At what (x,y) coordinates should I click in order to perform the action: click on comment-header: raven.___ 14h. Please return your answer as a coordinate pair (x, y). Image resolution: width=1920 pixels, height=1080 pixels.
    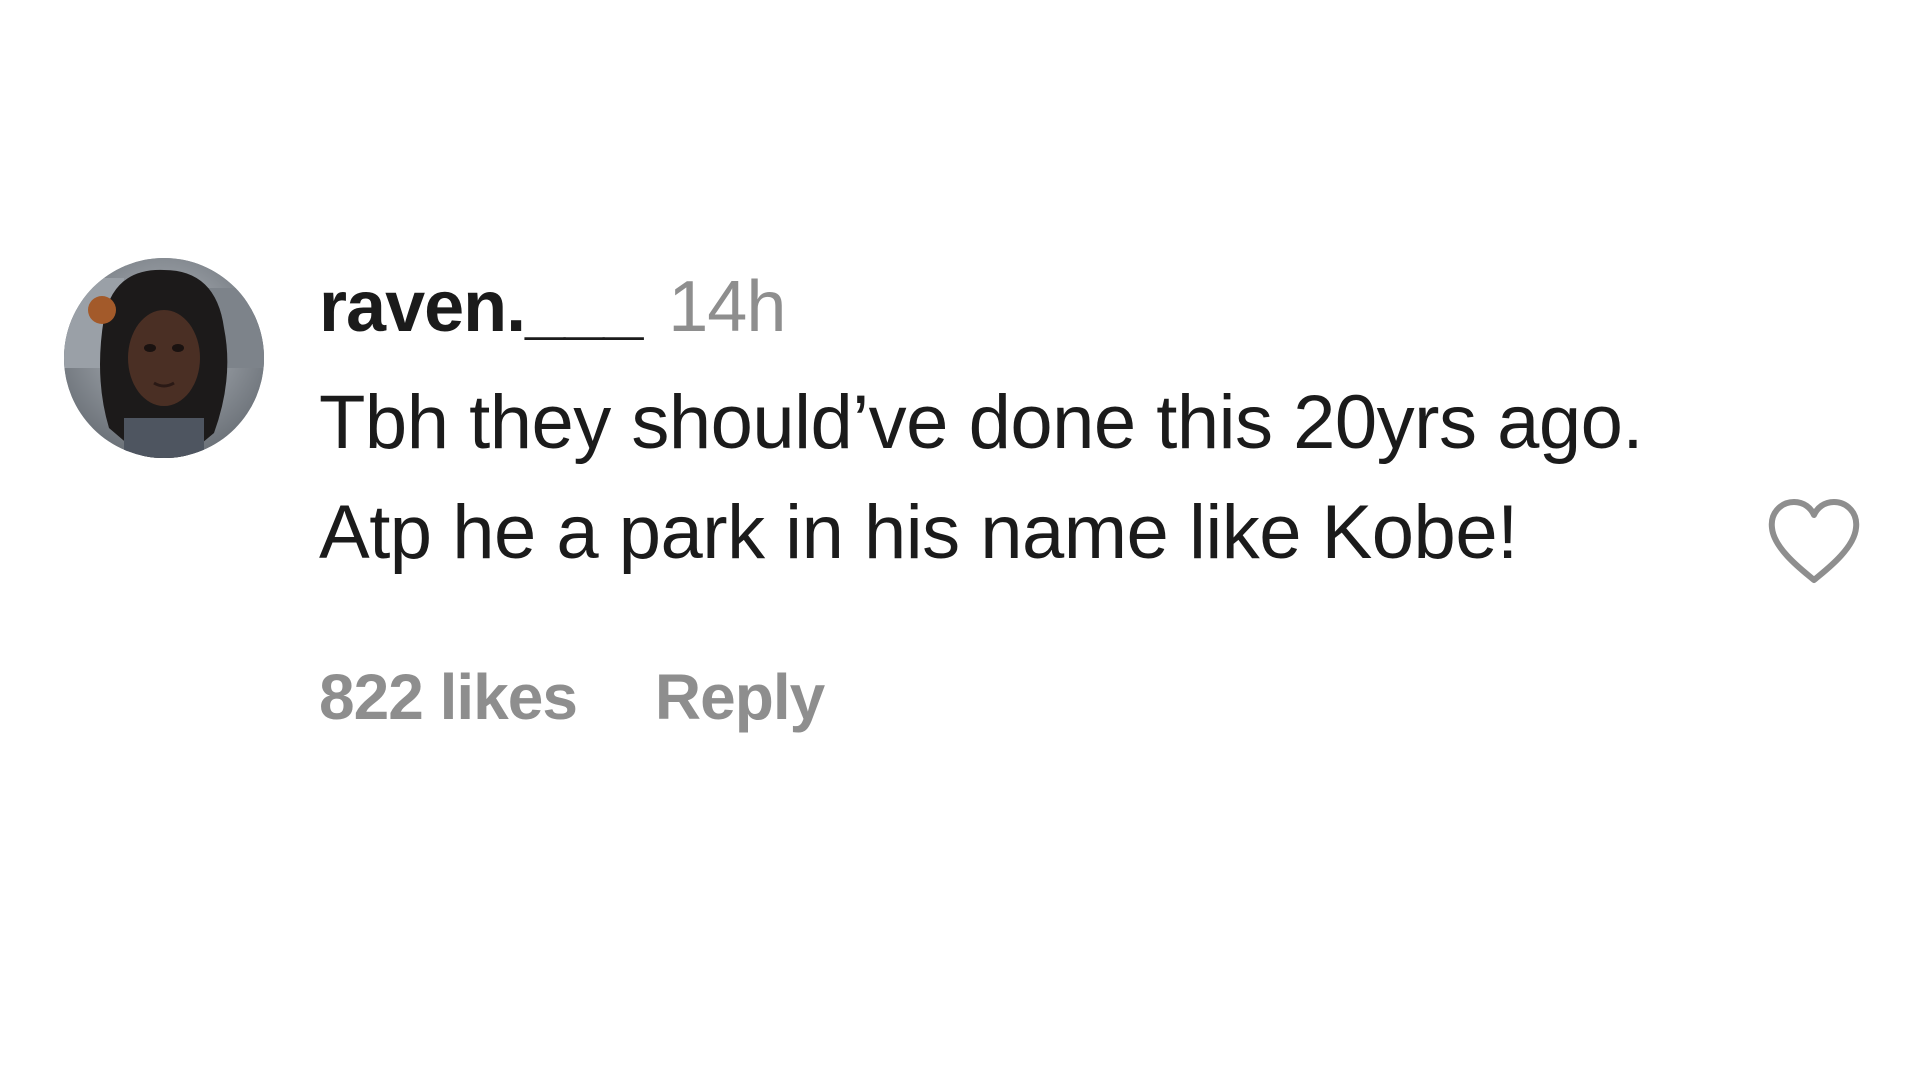
    Looking at the image, I should click on (1019, 317).